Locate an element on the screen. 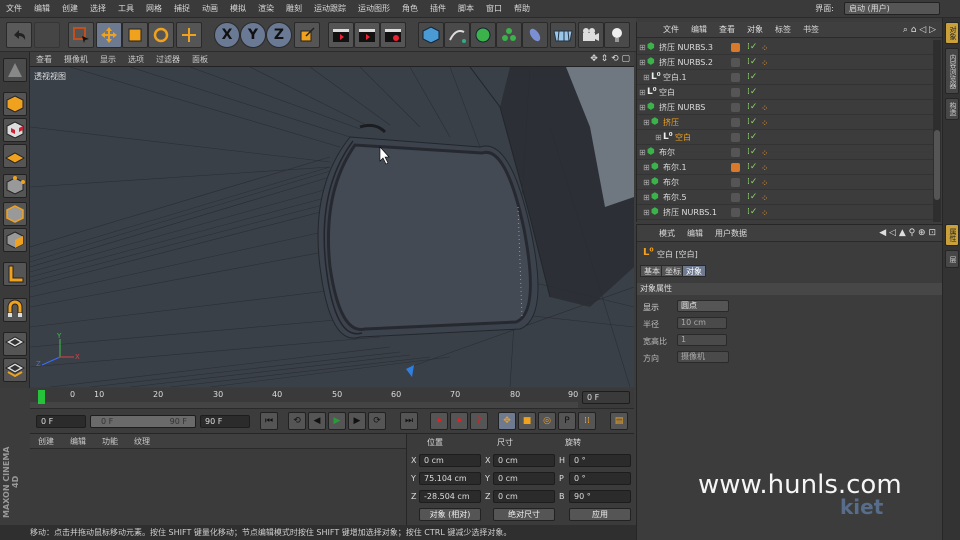  right-tab-content-browser: 内容浏览器 is located at coordinates (952, 71).